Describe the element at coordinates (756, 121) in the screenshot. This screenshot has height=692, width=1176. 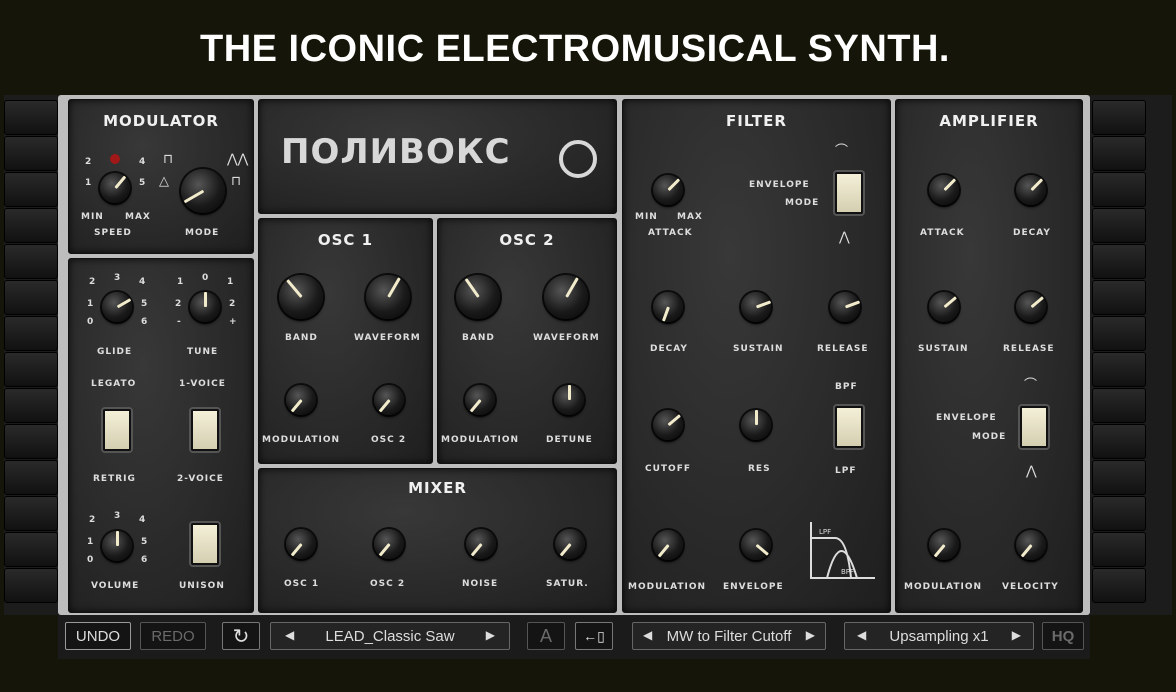
I see `filter-title: FILTER` at that location.